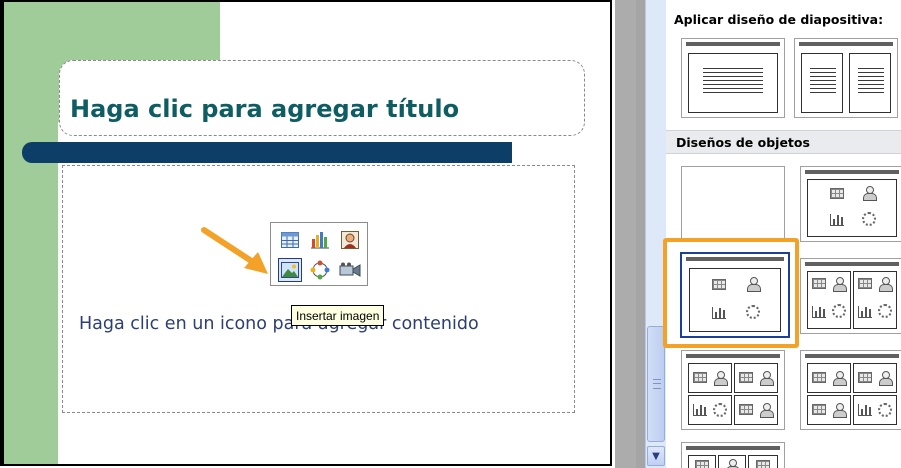  Describe the element at coordinates (338, 315) in the screenshot. I see `tooltip: Insertar imagen` at that location.